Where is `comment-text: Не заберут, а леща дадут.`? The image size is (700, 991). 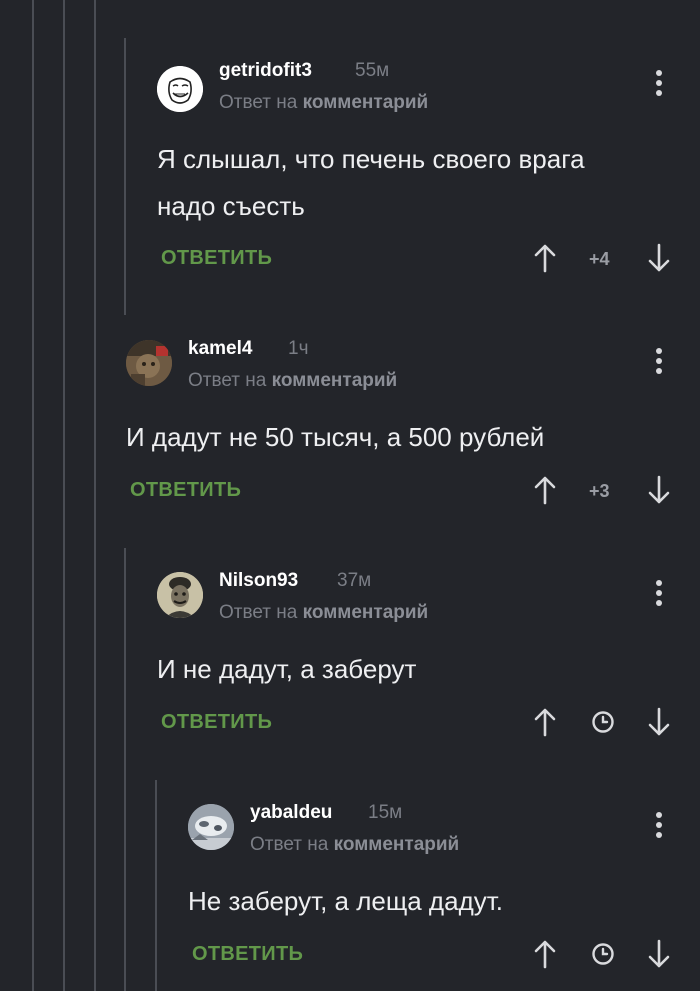
comment-text: Не заберут, а леща дадут. is located at coordinates (345, 901).